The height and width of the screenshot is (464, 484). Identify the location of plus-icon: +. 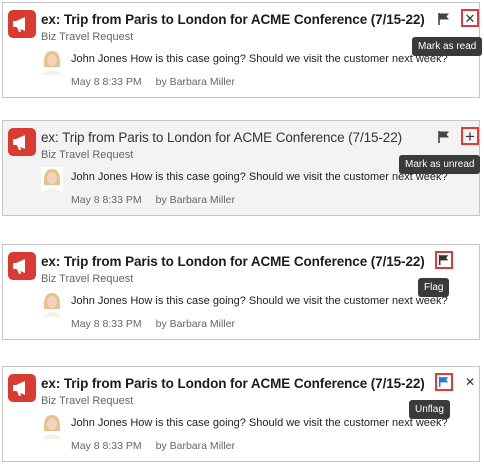
(470, 136).